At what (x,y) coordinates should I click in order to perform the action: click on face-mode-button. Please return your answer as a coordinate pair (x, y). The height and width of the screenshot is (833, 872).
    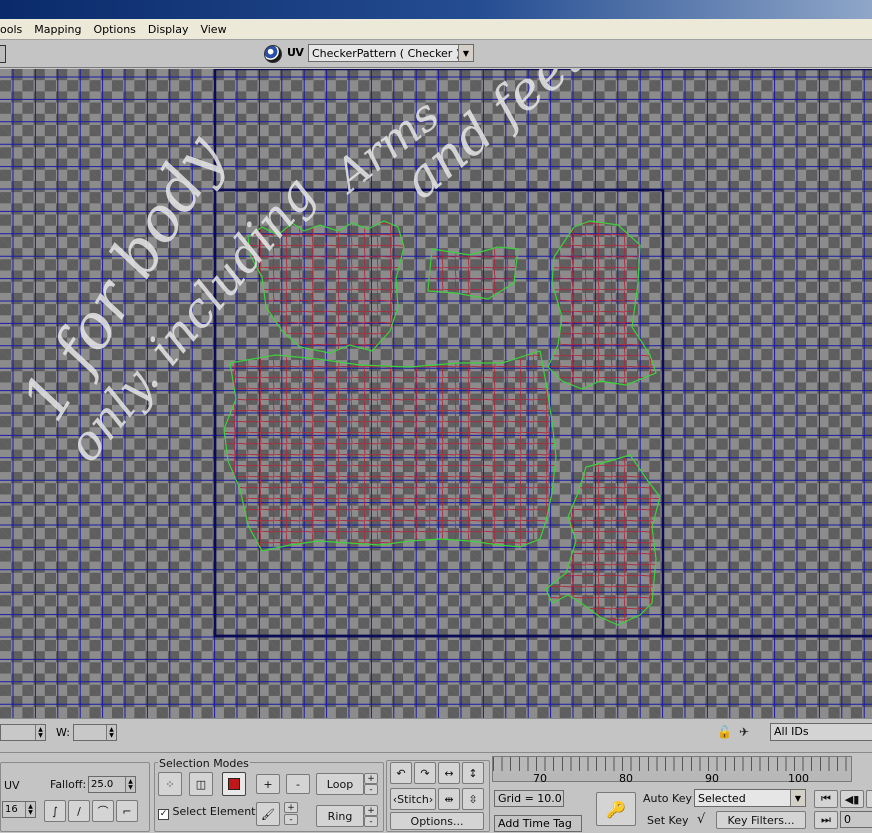
    Looking at the image, I should click on (234, 784).